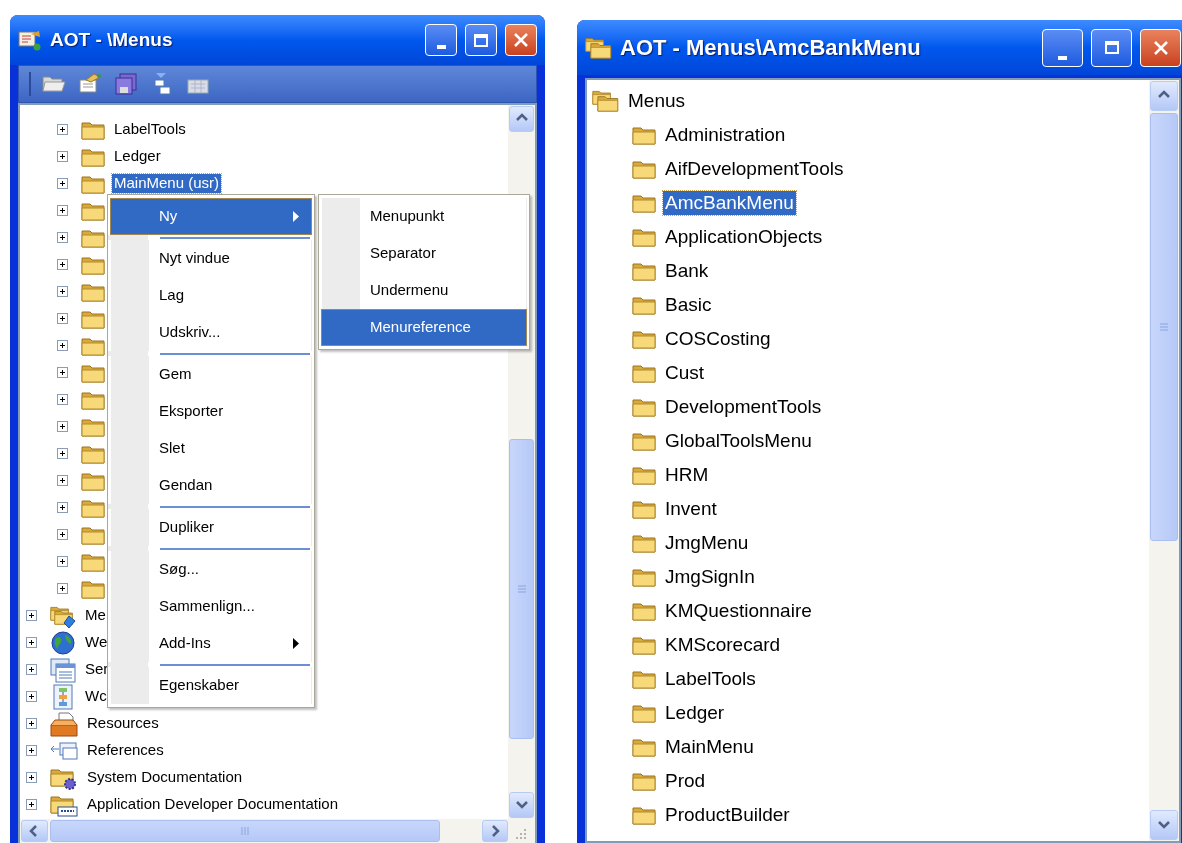 The image size is (1182, 843). What do you see at coordinates (96, 696) in the screenshot?
I see `tree-item: Wc` at bounding box center [96, 696].